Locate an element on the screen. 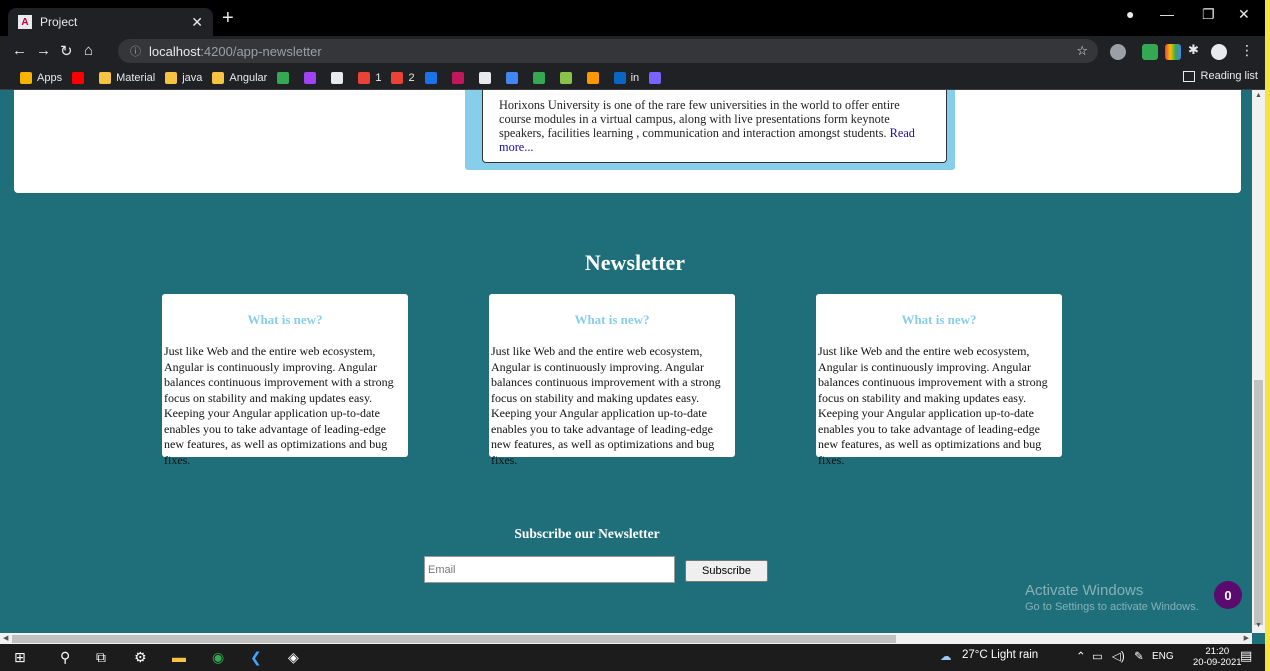  network-icon: ▭ is located at coordinates (1097, 656).